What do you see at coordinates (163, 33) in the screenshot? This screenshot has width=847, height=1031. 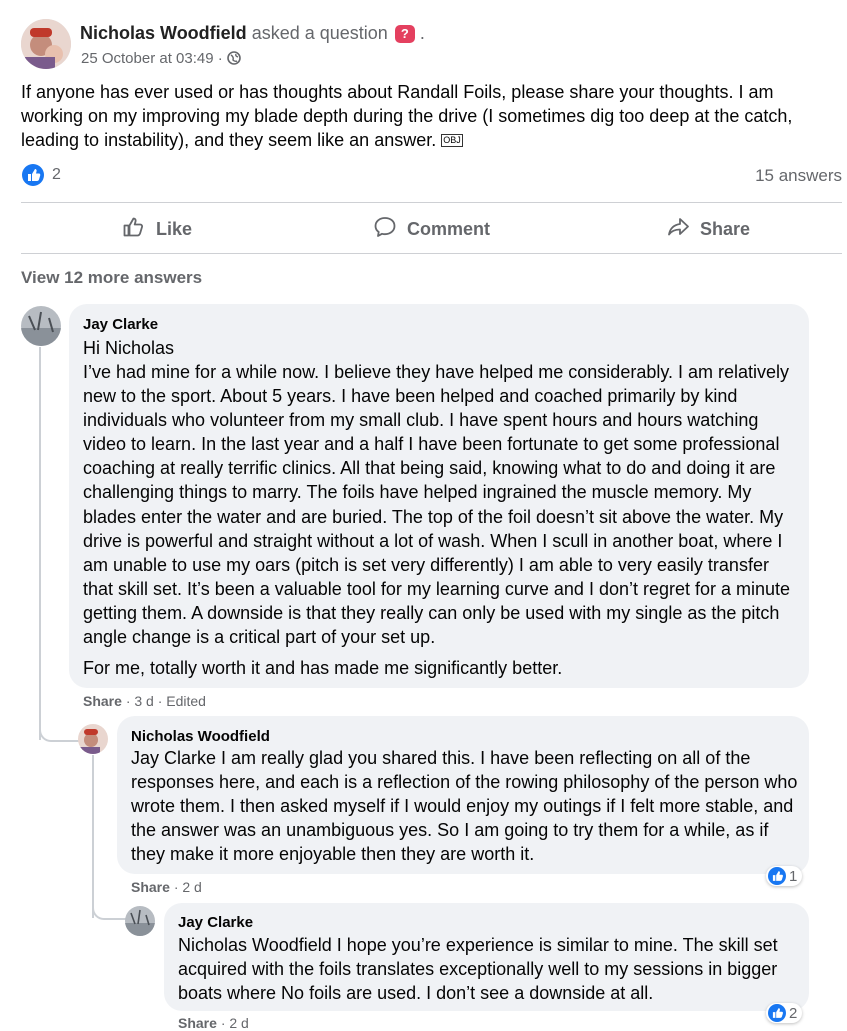 I see `post-author-name: Nicholas Woodfield` at bounding box center [163, 33].